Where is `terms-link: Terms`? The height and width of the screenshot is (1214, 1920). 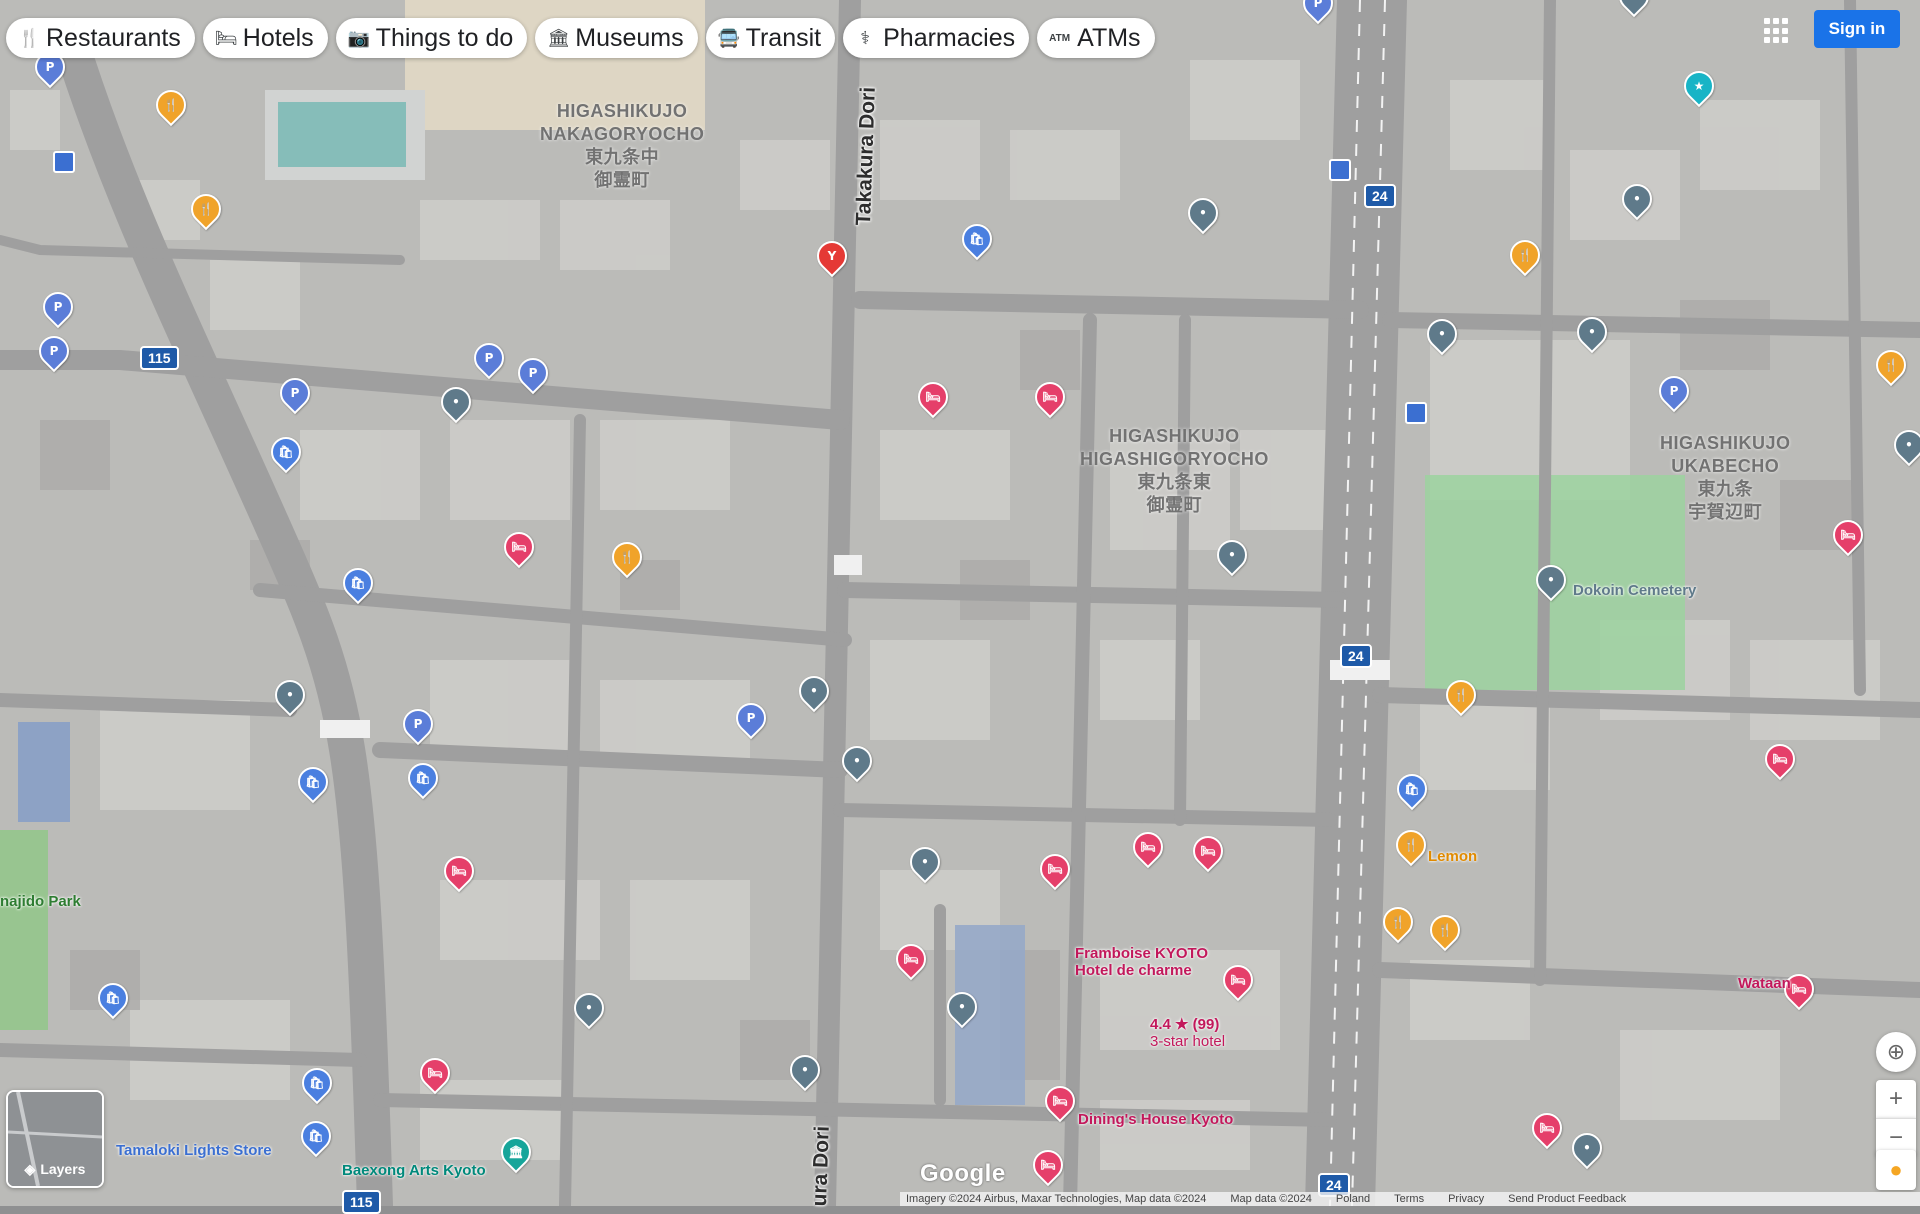 terms-link: Terms is located at coordinates (1409, 1199).